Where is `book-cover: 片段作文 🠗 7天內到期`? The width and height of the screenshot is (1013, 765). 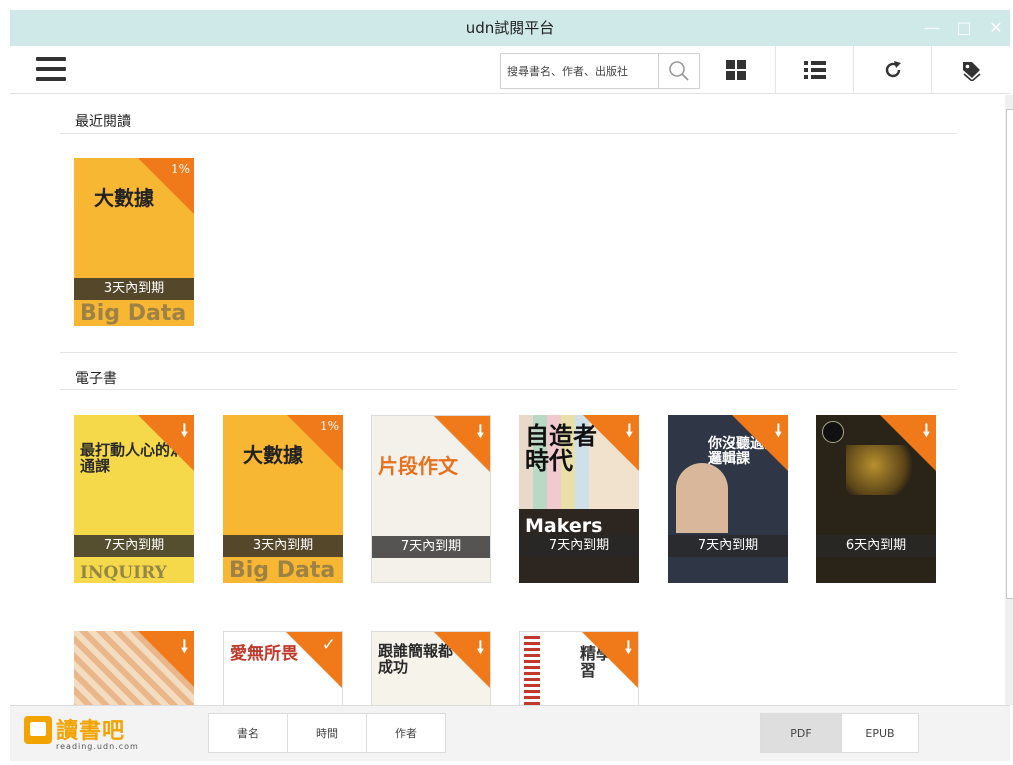
book-cover: 片段作文 🠗 7天內到期 is located at coordinates (431, 499).